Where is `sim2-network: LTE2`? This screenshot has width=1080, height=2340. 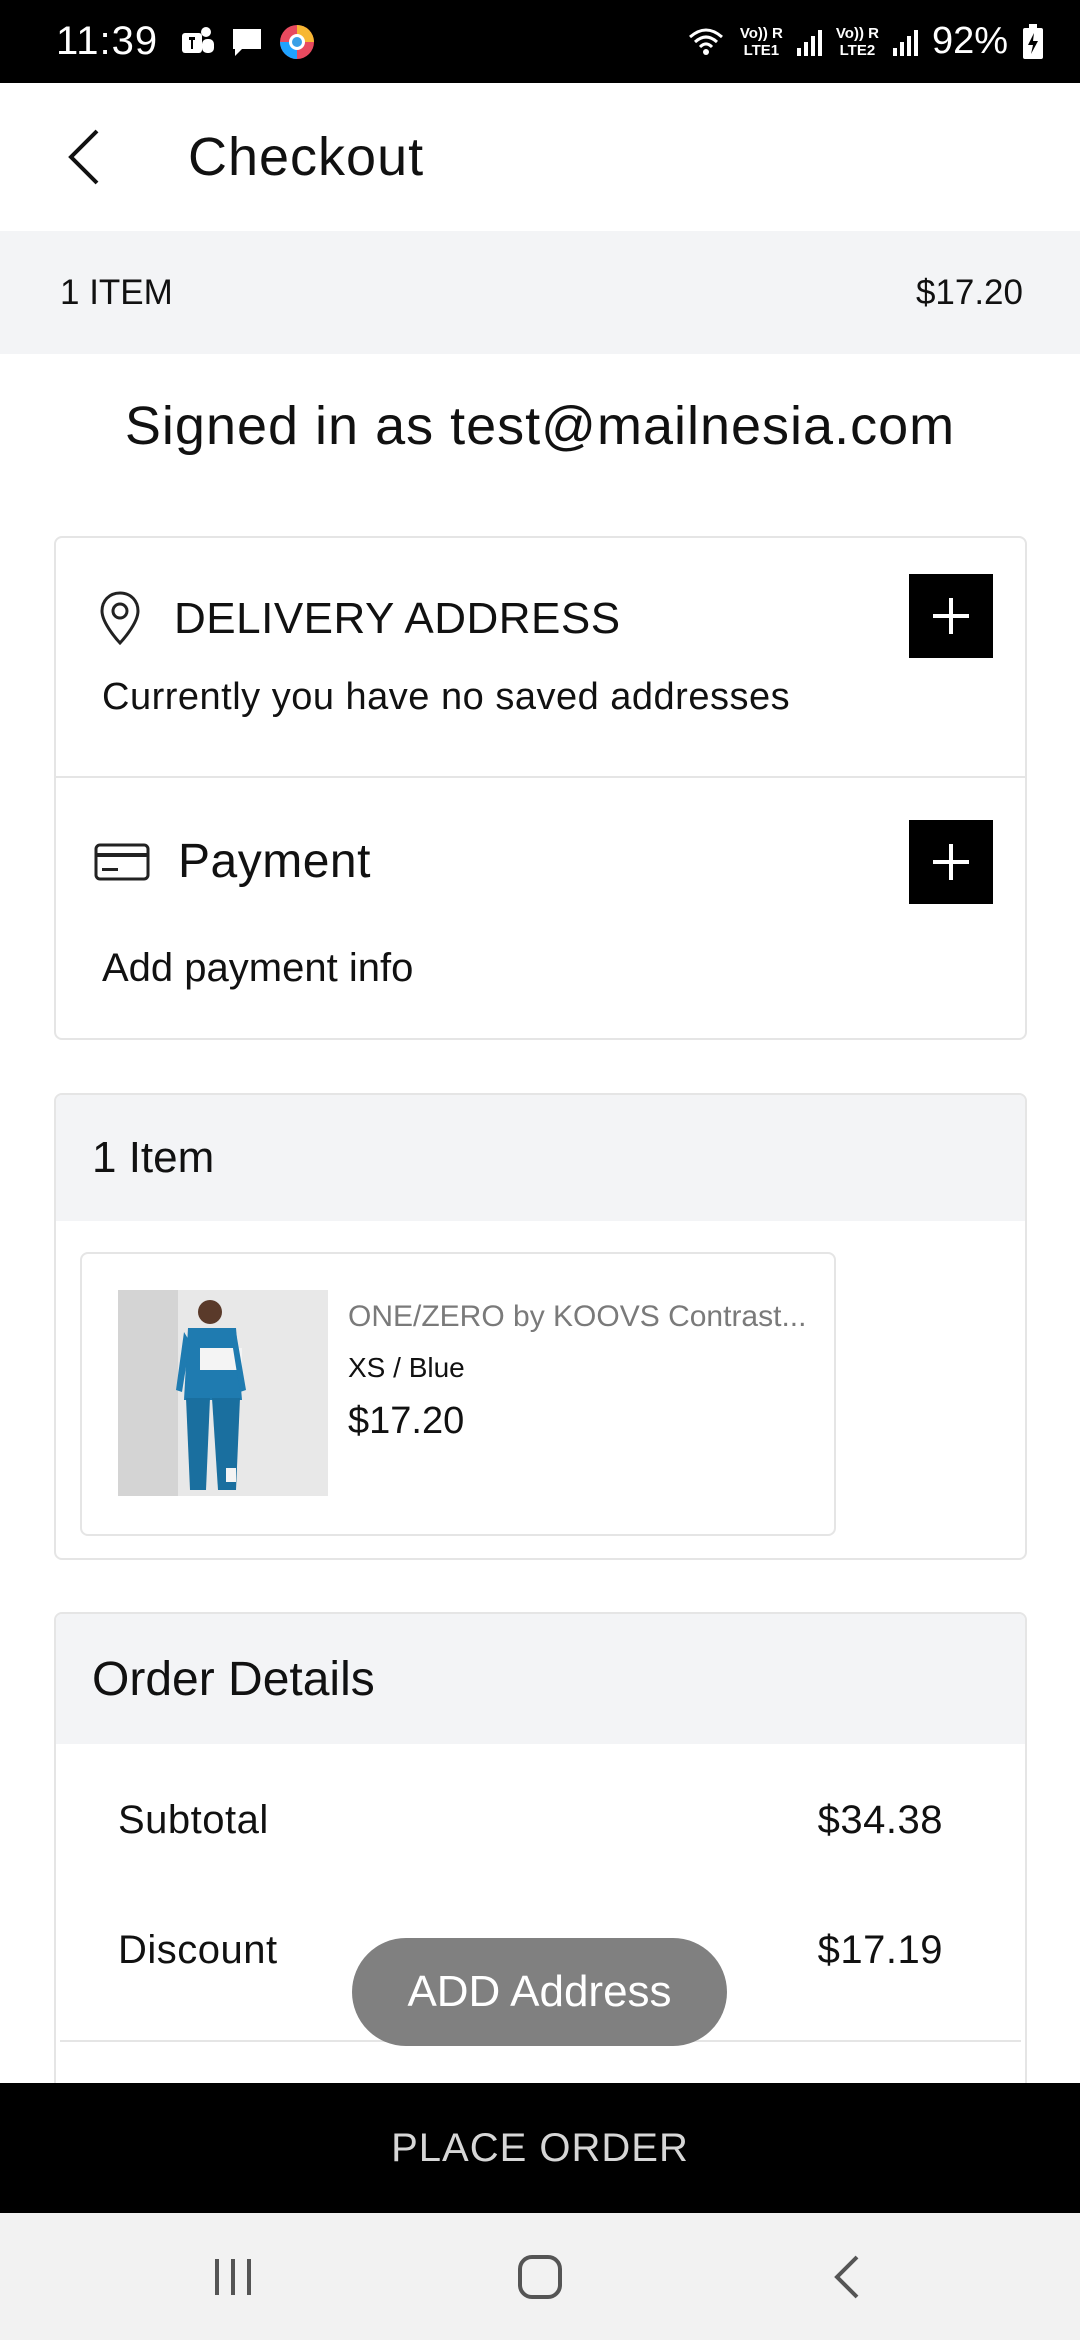 sim2-network: LTE2 is located at coordinates (857, 50).